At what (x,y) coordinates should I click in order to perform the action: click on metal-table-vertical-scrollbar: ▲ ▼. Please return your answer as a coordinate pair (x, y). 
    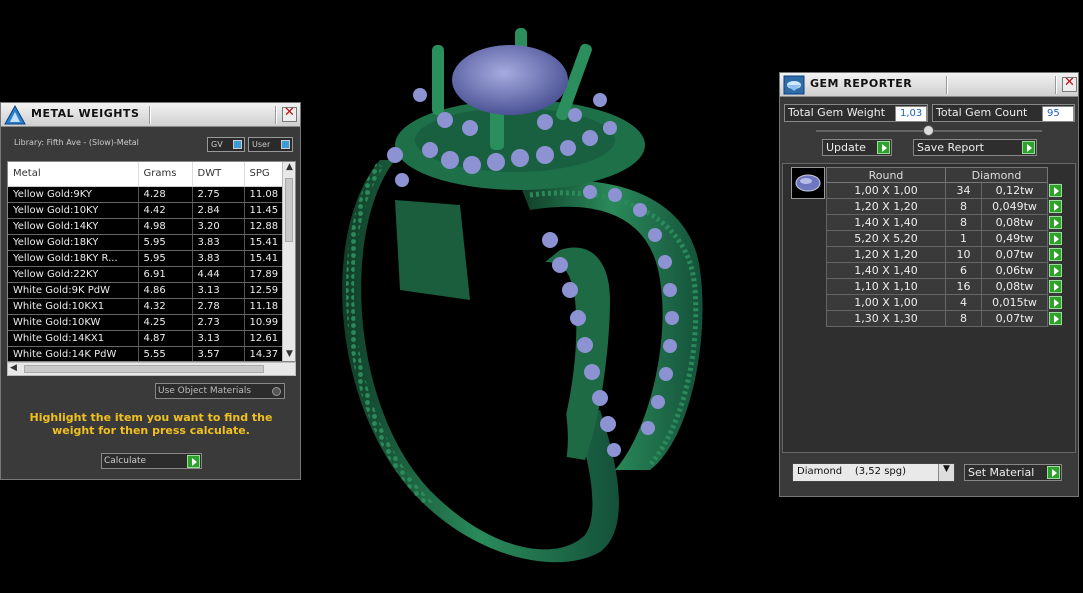
    Looking at the image, I should click on (288, 261).